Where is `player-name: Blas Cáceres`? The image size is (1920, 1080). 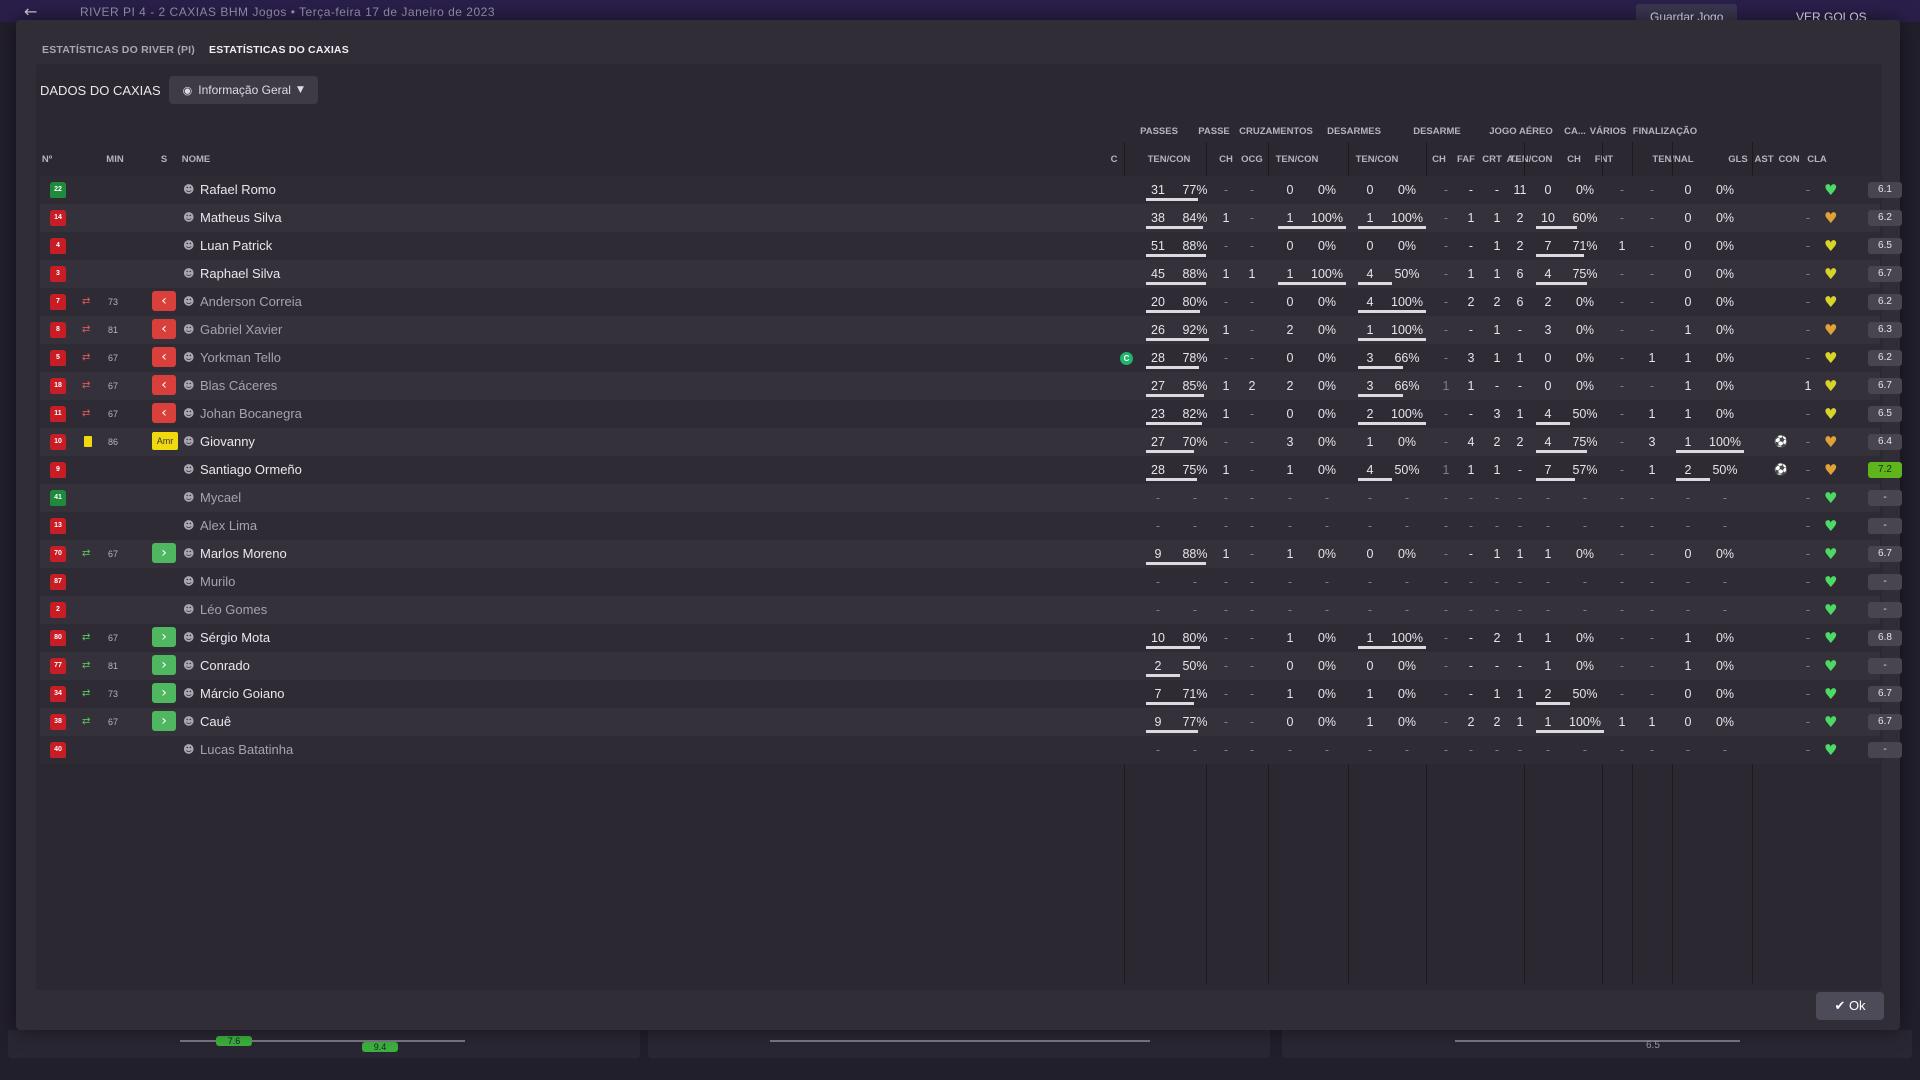 player-name: Blas Cáceres is located at coordinates (238, 386).